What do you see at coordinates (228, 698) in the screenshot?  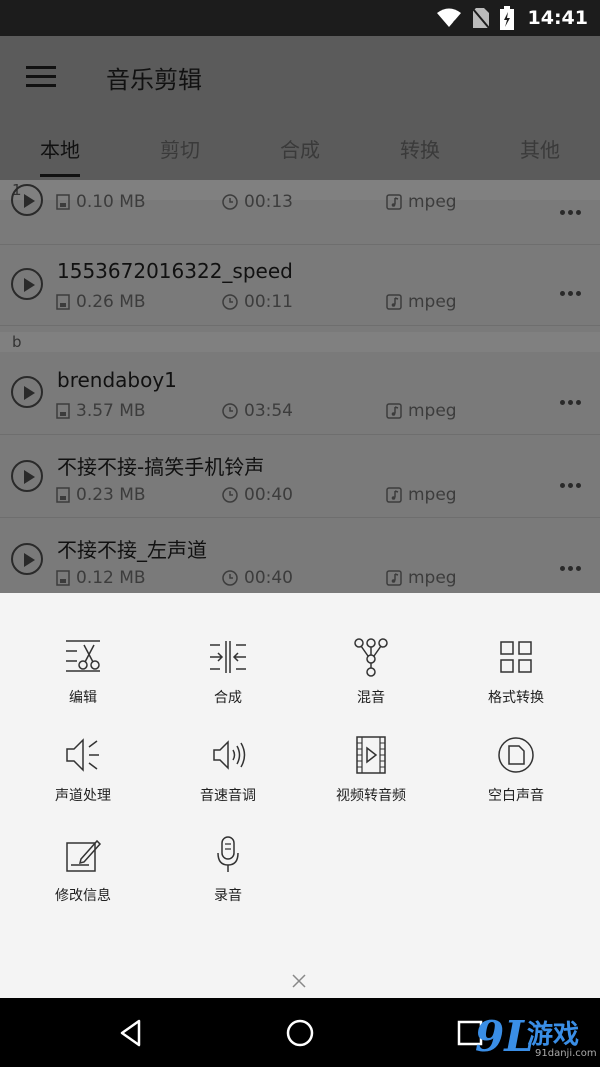 I see `action-label: 合成` at bounding box center [228, 698].